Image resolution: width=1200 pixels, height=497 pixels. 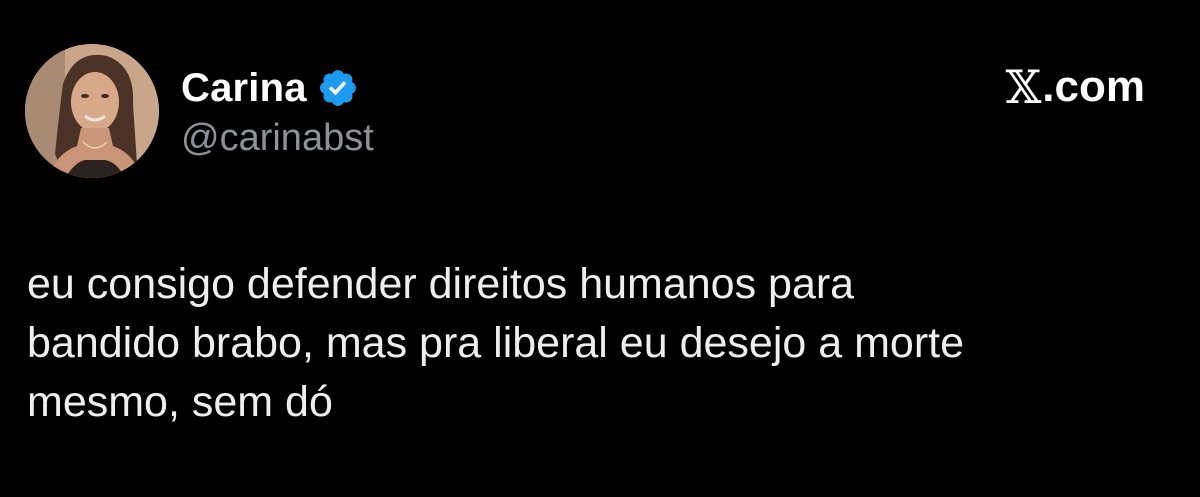 I want to click on brand-logo: 𝕏 .com, so click(x=1075, y=87).